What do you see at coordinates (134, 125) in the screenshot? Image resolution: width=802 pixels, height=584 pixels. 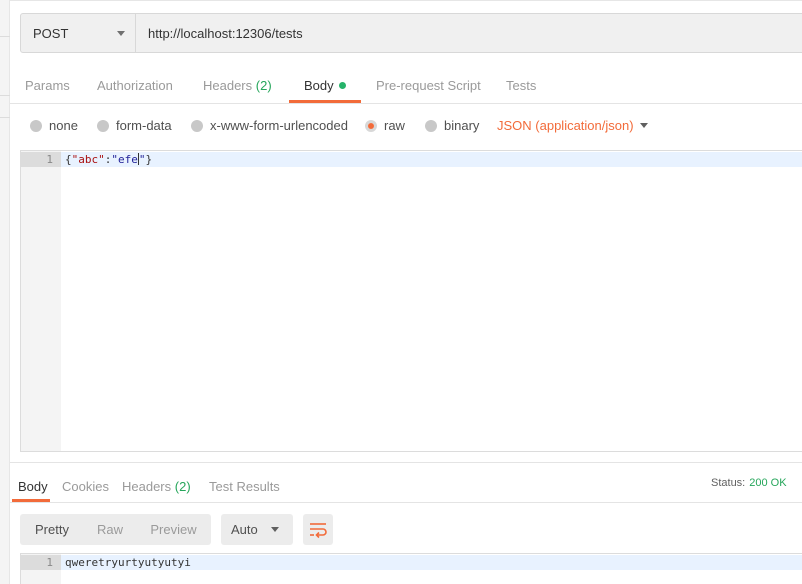 I see `radio-form-data: form-data` at bounding box center [134, 125].